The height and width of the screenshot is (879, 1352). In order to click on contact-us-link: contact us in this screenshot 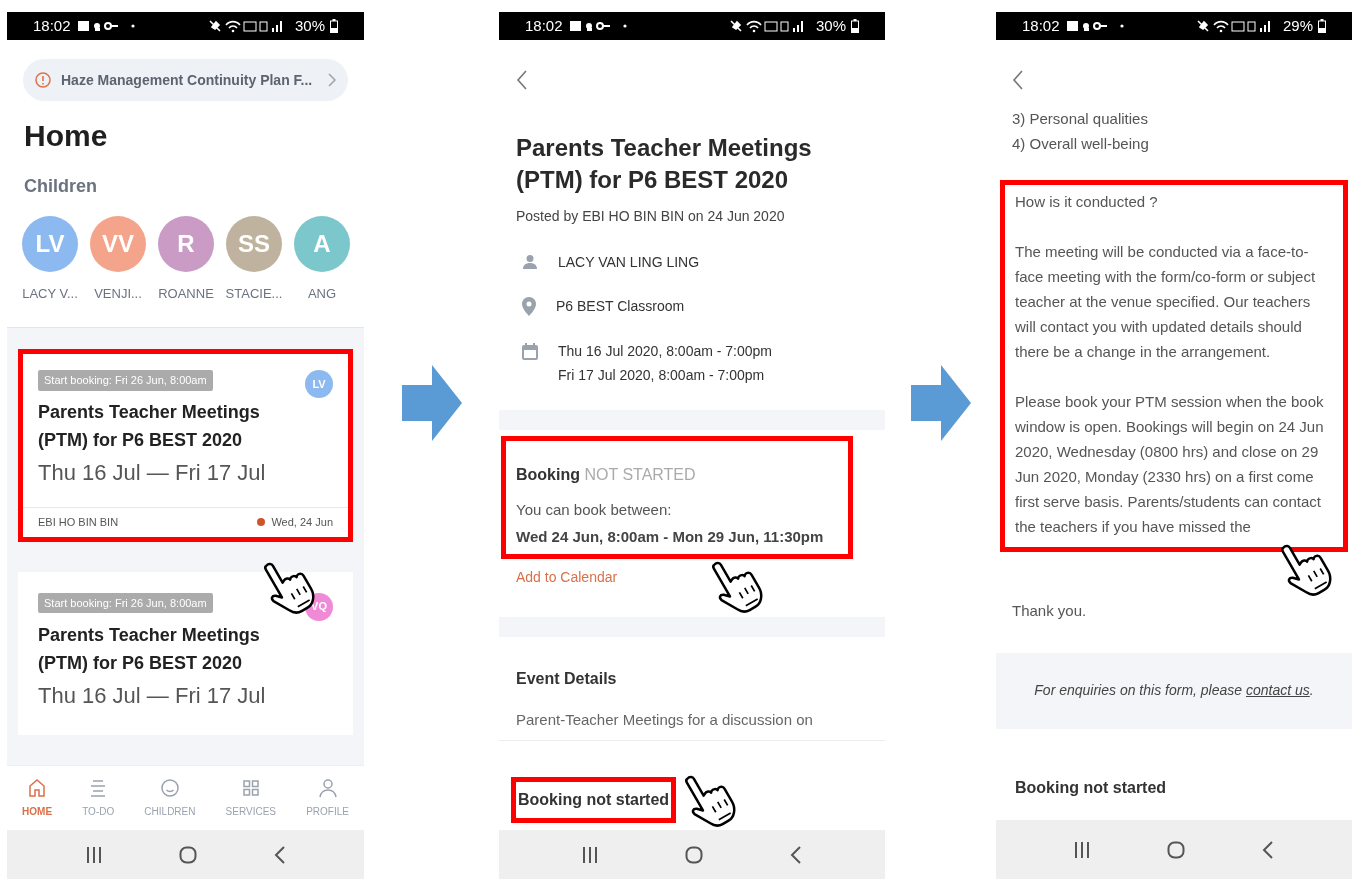, I will do `click(1277, 690)`.